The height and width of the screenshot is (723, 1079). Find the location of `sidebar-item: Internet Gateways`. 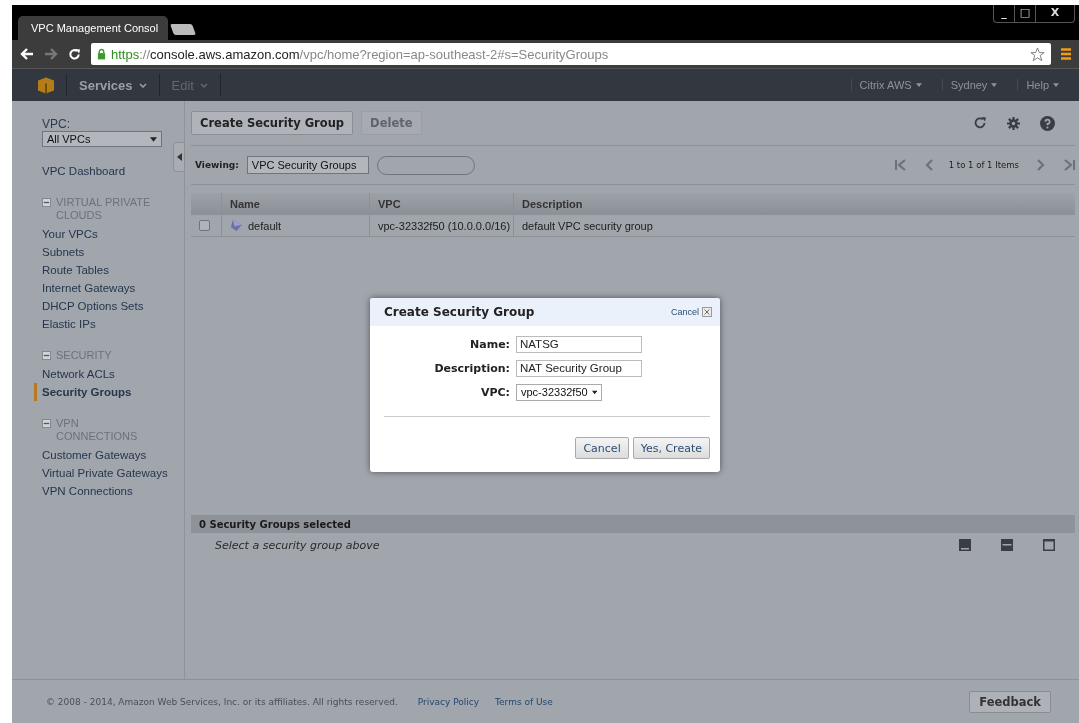

sidebar-item: Internet Gateways is located at coordinates (102, 288).